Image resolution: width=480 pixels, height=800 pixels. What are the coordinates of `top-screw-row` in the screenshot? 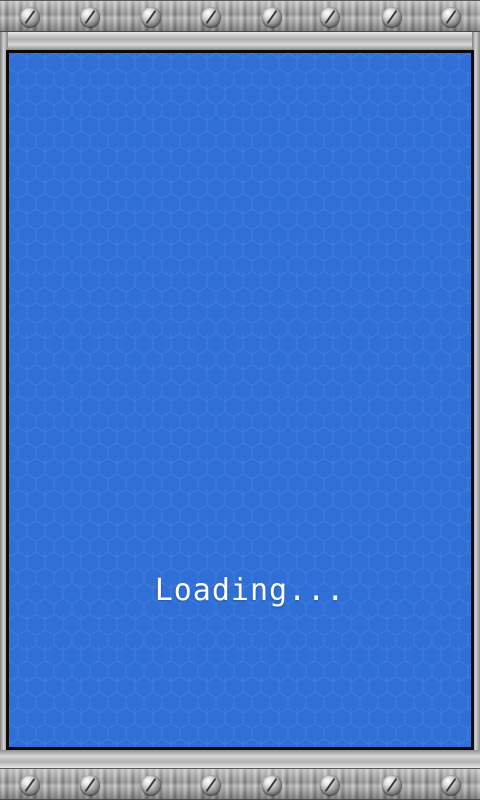 It's located at (240, 17).